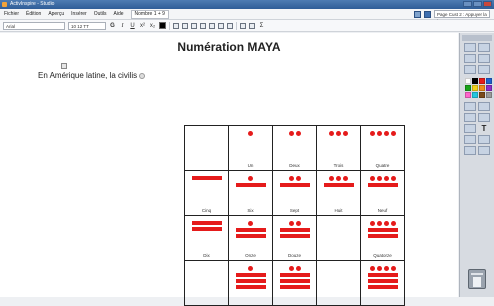 The width and height of the screenshot is (494, 306). I want to click on bold-button: G, so click(112, 26).